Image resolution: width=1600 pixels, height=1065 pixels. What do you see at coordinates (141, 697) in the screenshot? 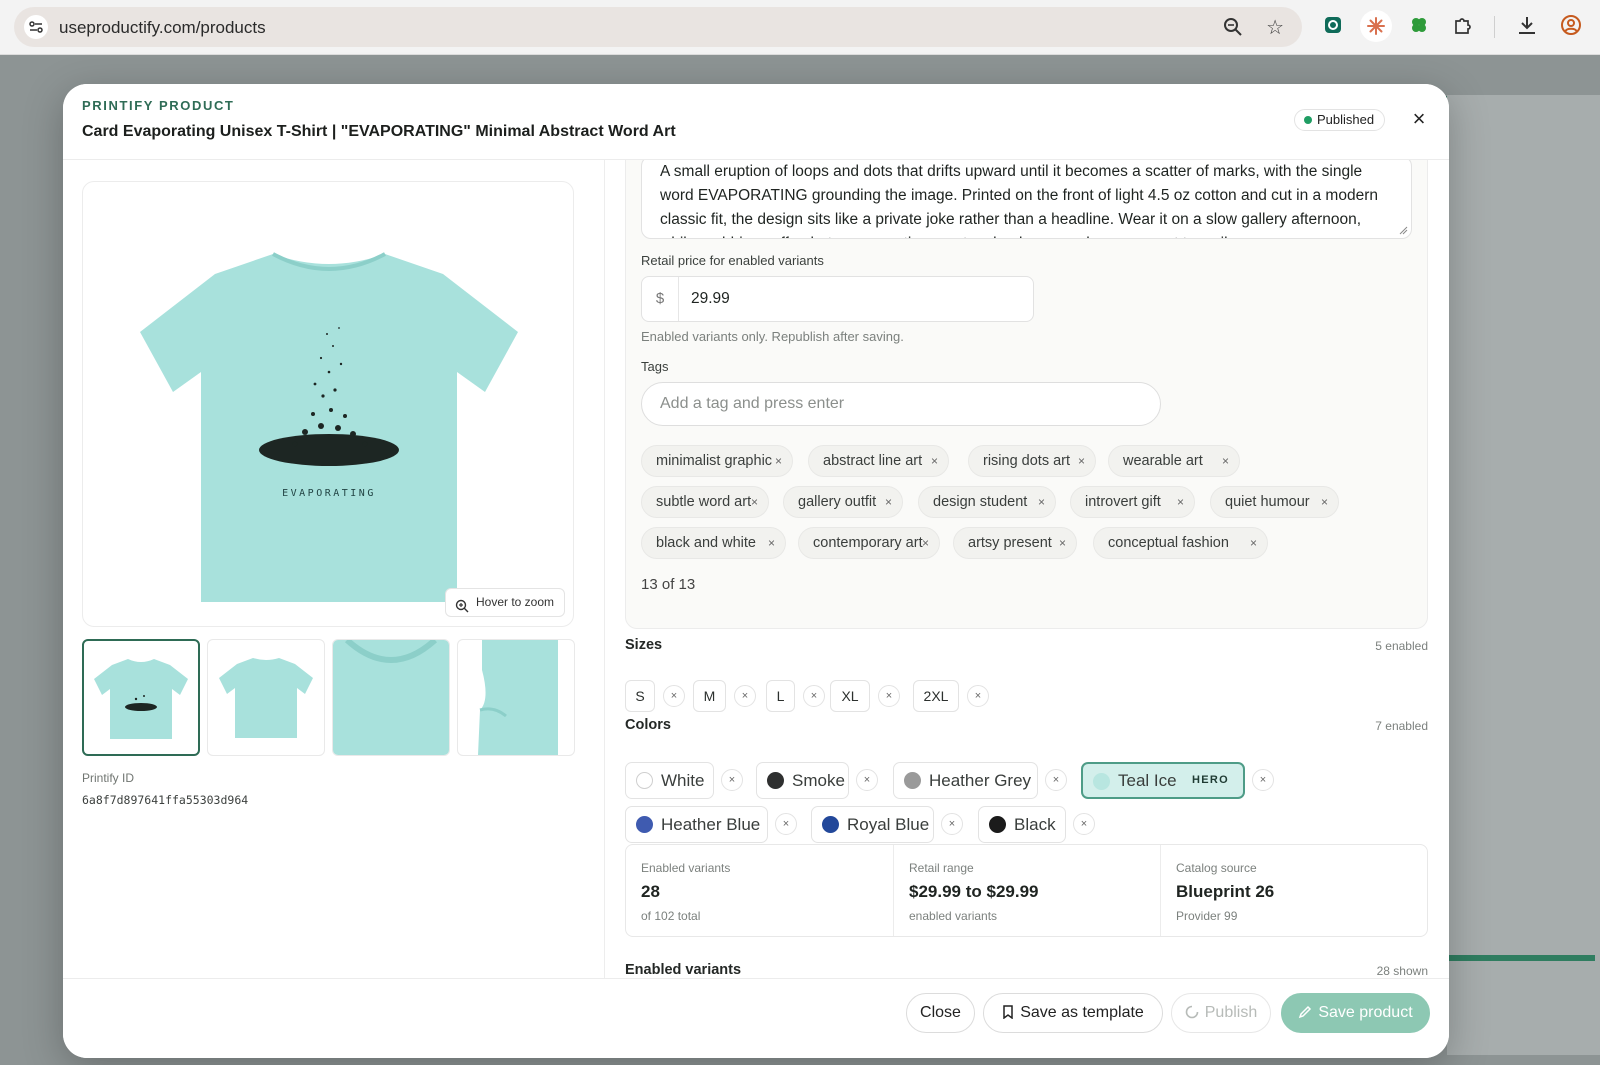
I see `thumbnail-front` at bounding box center [141, 697].